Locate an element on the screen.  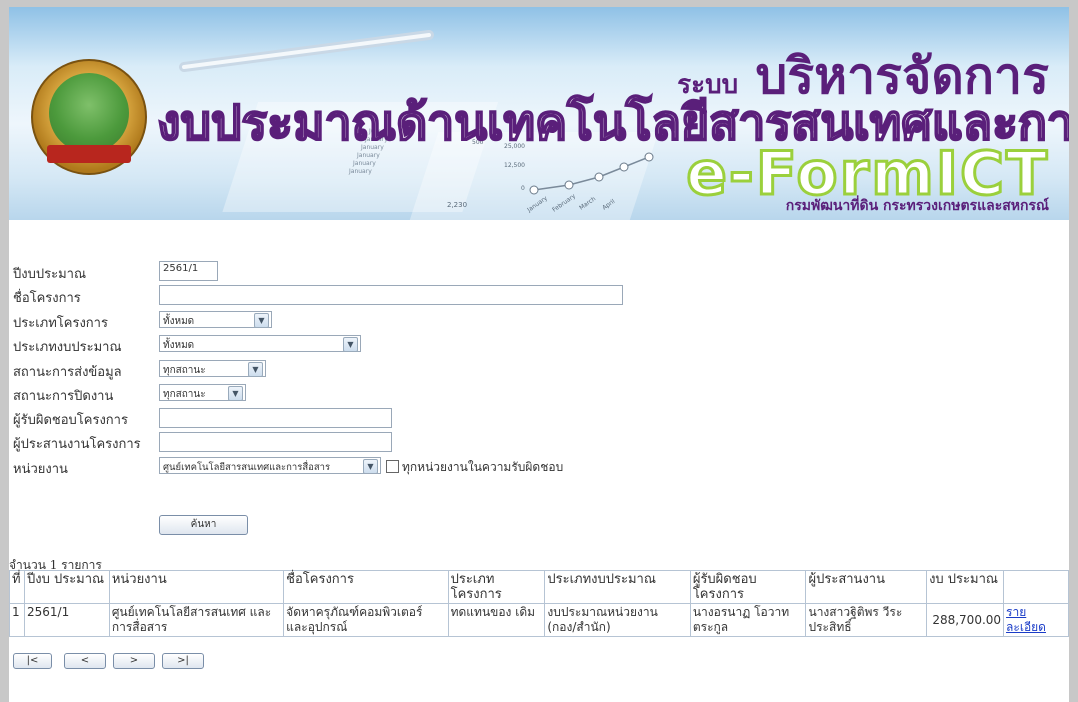
close-status-select: ทุกสถานะ ▼ is located at coordinates (202, 392).